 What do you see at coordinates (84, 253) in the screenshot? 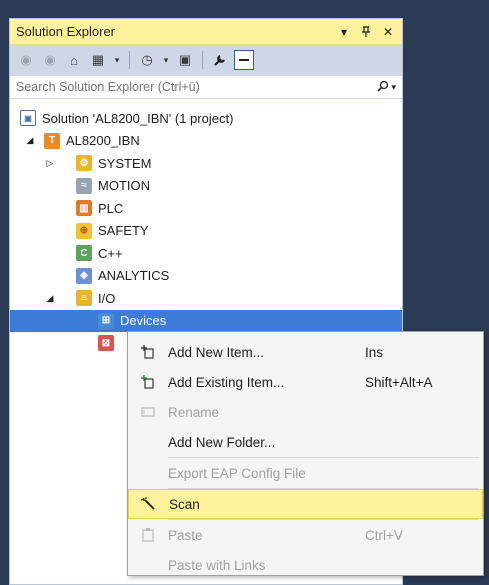
I see `cpp-icon: C` at bounding box center [84, 253].